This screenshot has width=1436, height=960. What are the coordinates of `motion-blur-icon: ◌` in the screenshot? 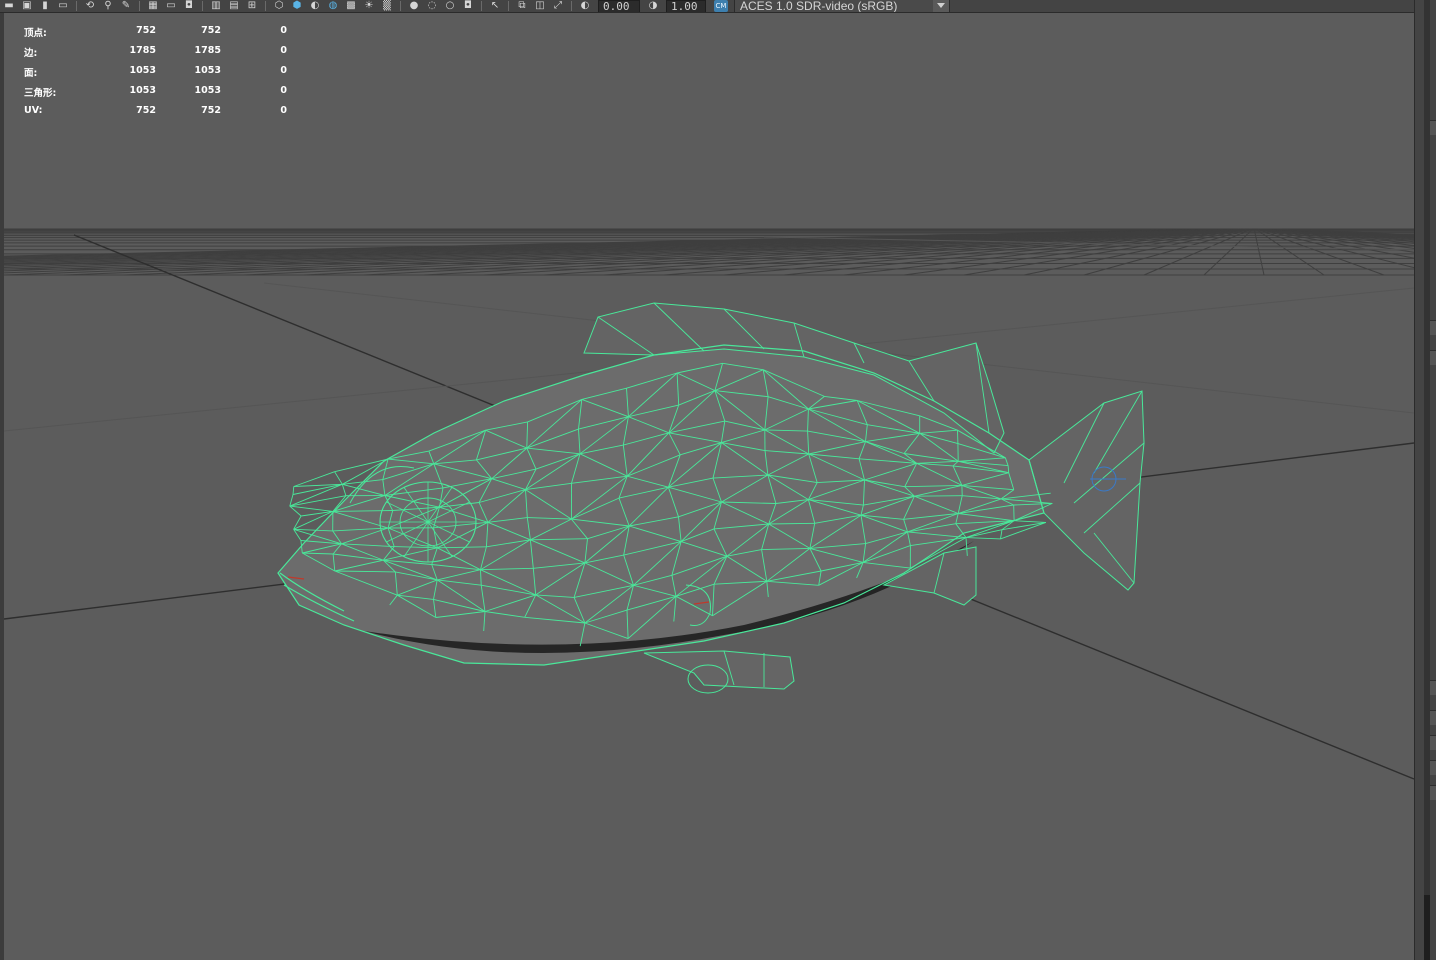 It's located at (432, 6).